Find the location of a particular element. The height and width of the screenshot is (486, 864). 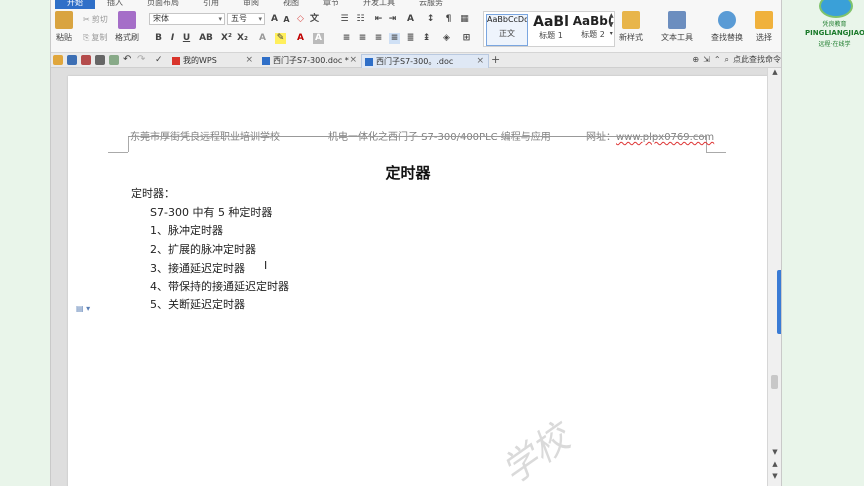

align-center-icon: ≡ is located at coordinates (362, 38).